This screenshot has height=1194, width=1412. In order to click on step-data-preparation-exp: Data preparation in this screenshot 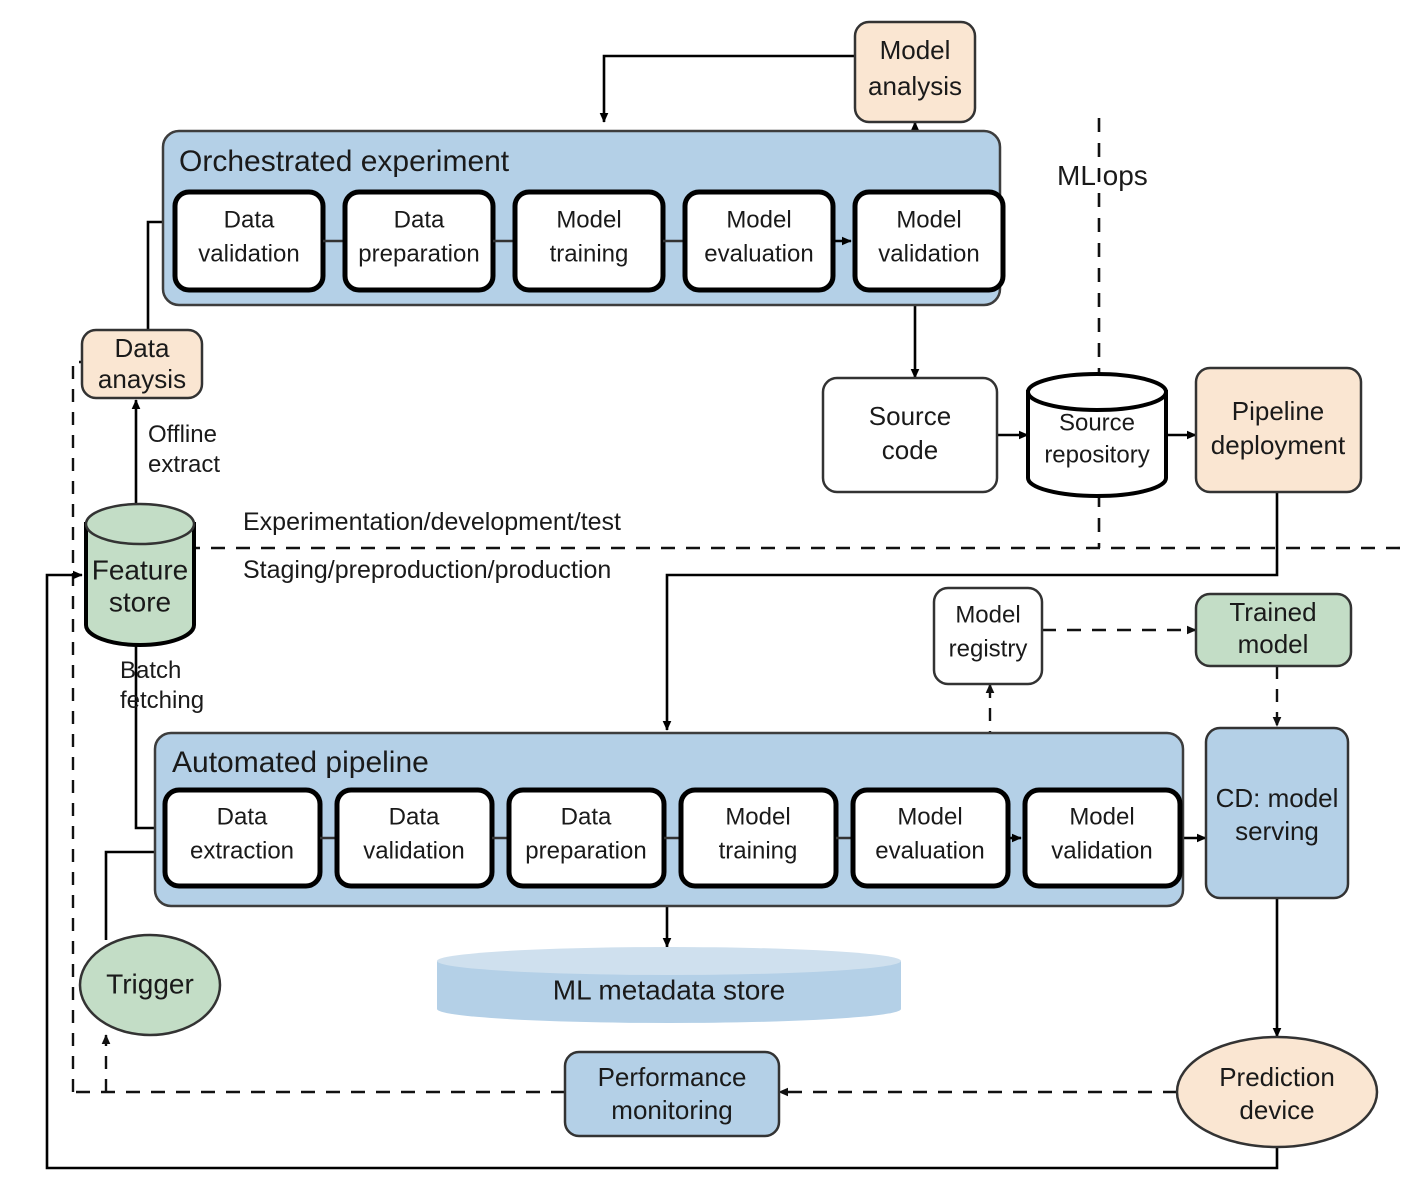, I will do `click(419, 241)`.